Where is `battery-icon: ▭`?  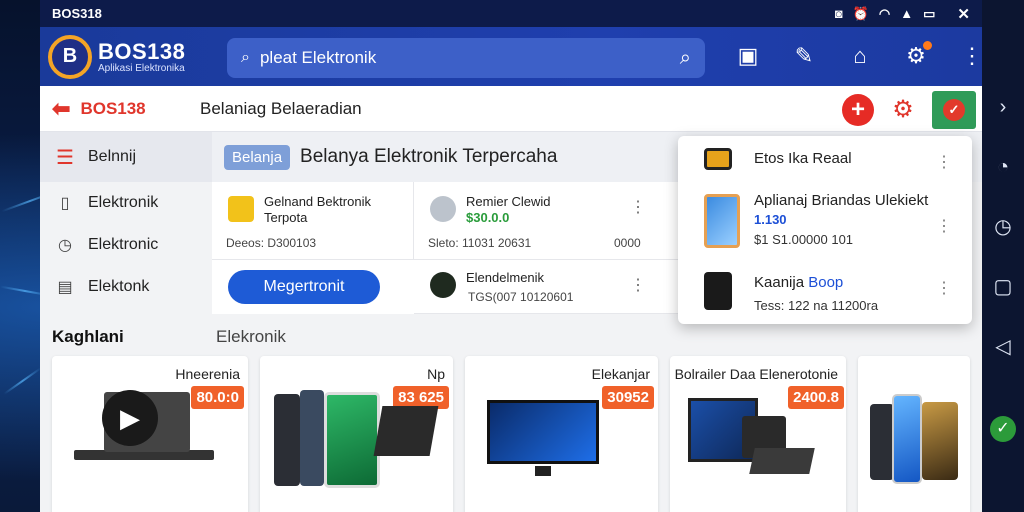
battery-icon: ▭ is located at coordinates (929, 13).